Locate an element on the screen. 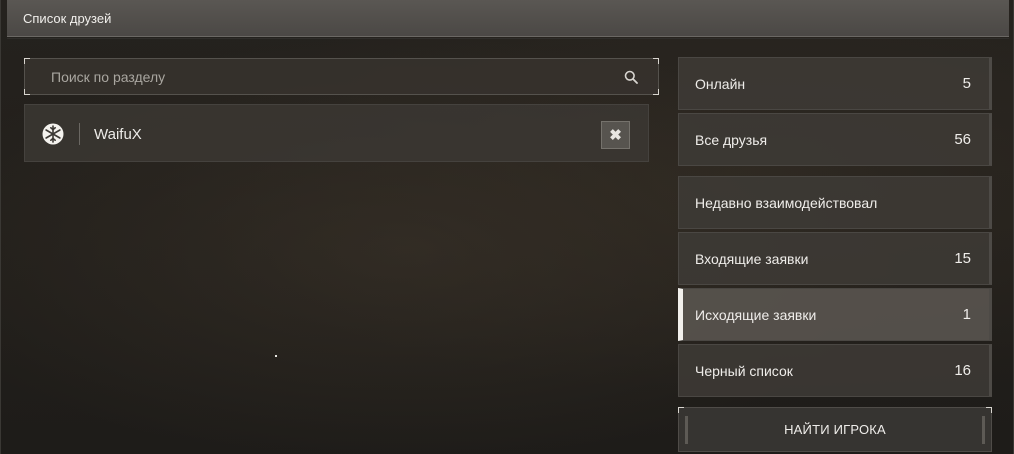 Image resolution: width=1014 pixels, height=454 pixels. category-count: 1 is located at coordinates (966, 314).